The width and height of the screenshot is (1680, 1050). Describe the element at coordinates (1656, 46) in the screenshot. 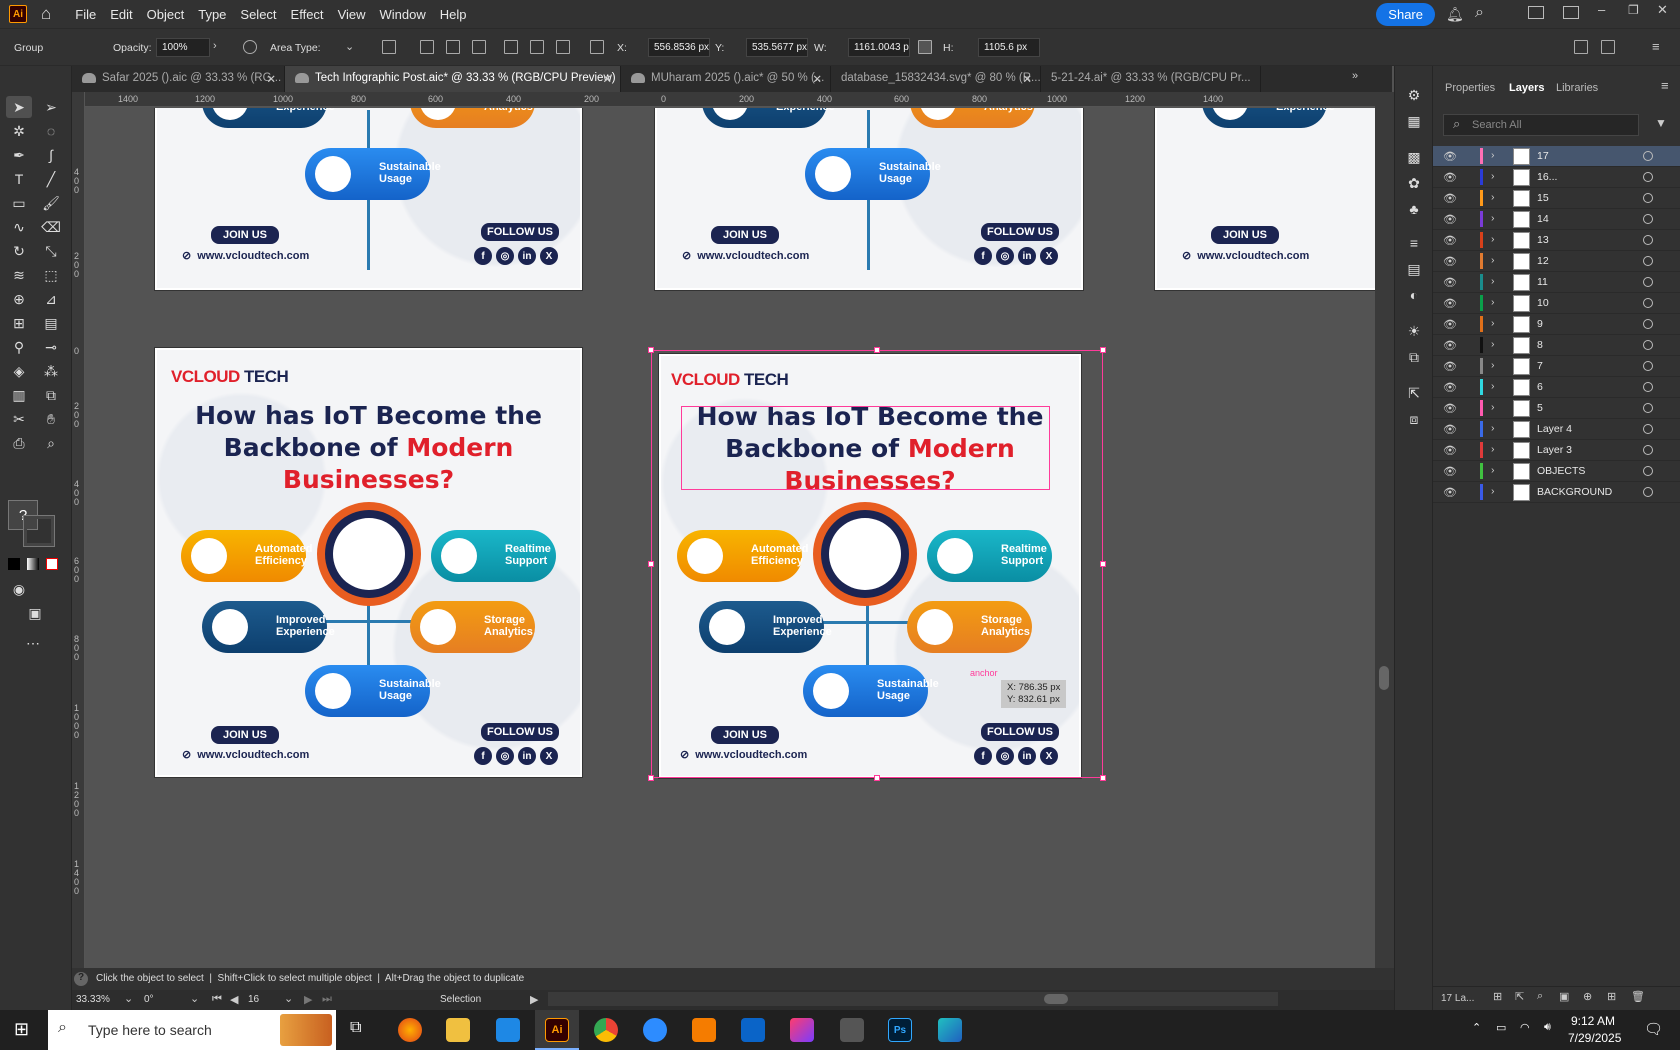

I see `menu-icon: ≡` at that location.